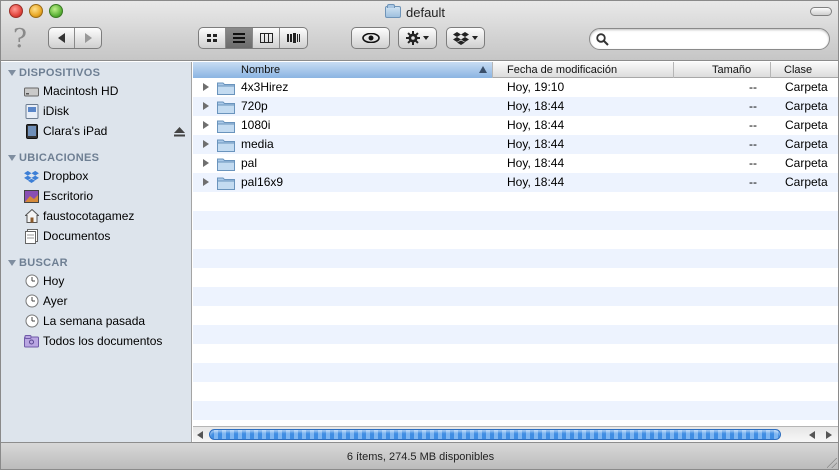 This screenshot has height=470, width=839. What do you see at coordinates (515, 87) in the screenshot?
I see `table-row: 4x3Hirez Hoy, 19:10 -- Carpeta` at bounding box center [515, 87].